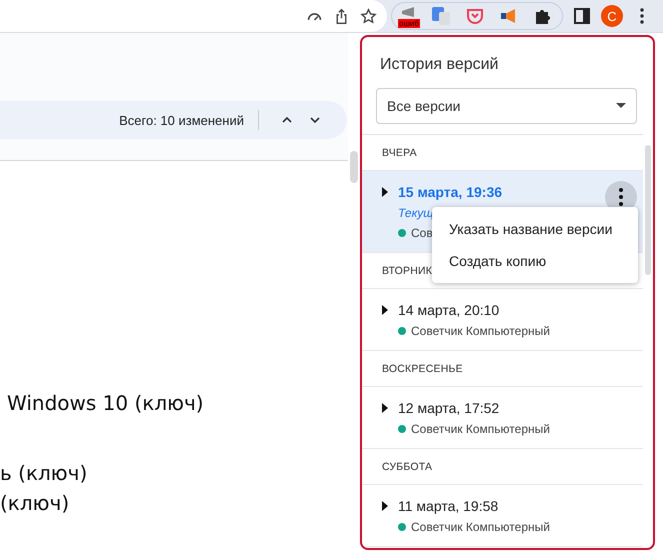 The width and height of the screenshot is (663, 554). Describe the element at coordinates (502, 369) in the screenshot. I see `section-heading: ВОСКРЕСЕНЬЕ` at that location.